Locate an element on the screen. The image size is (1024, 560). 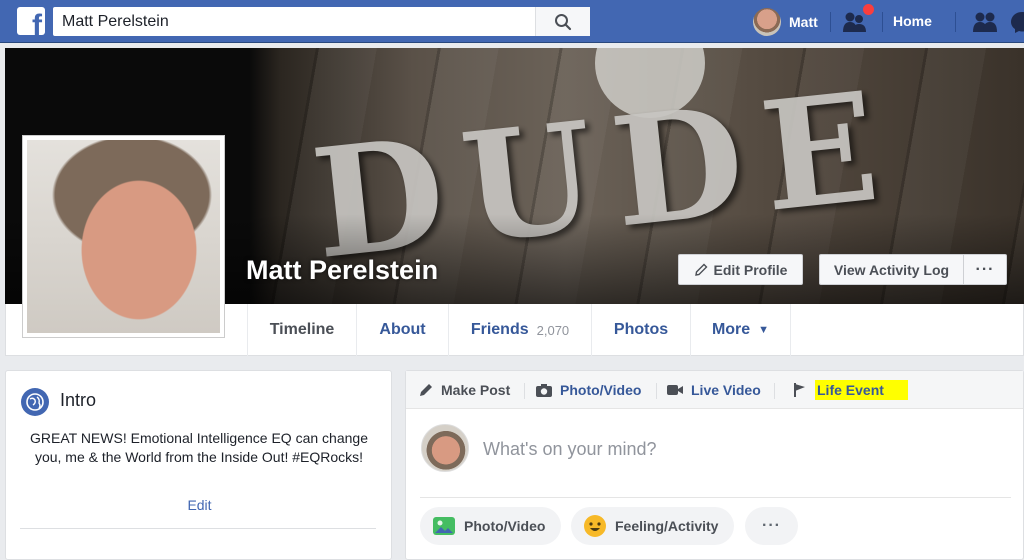
facebook-logo-icon: f is located at coordinates (31, 21).